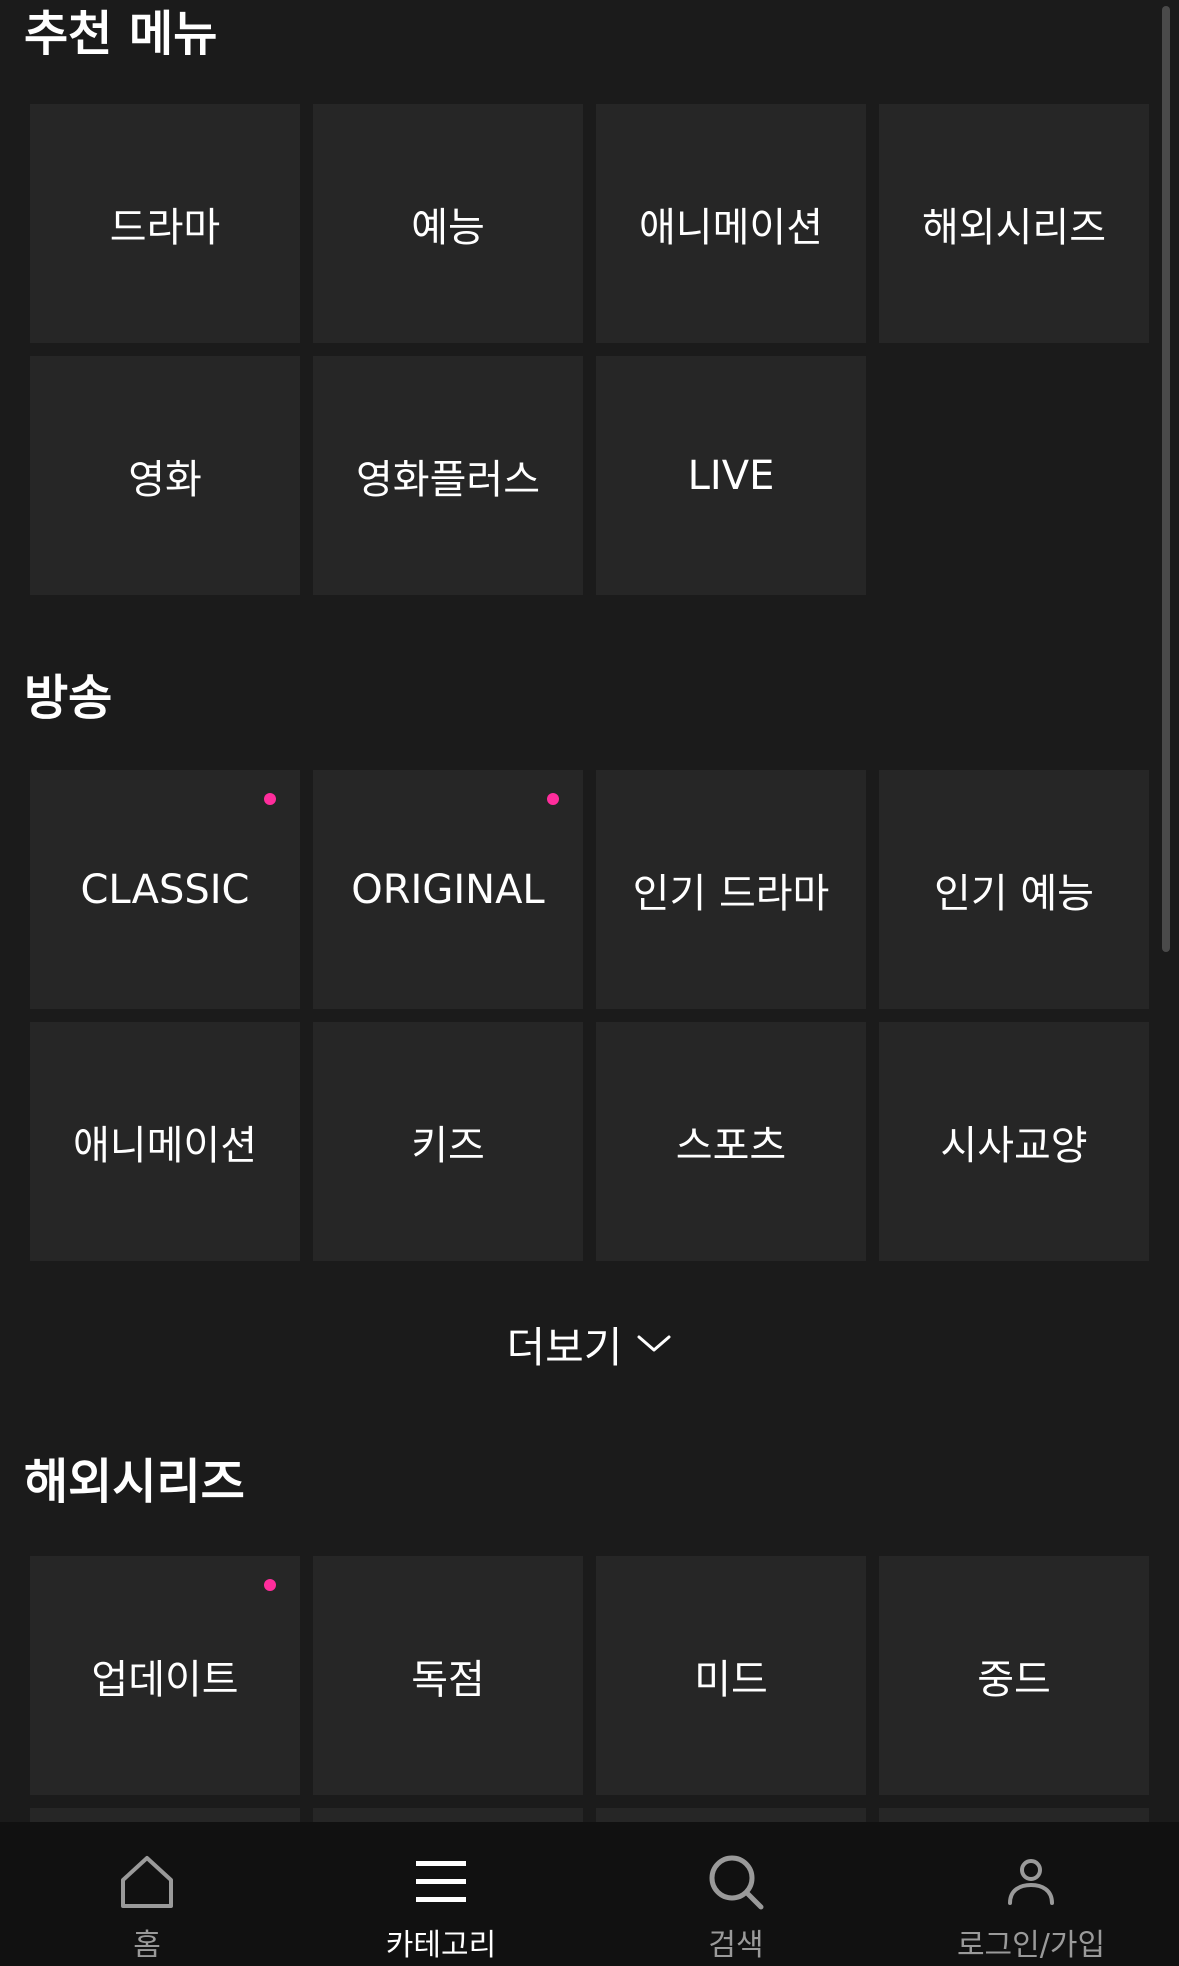  What do you see at coordinates (165, 1679) in the screenshot?
I see `tile-label: 업데이트` at bounding box center [165, 1679].